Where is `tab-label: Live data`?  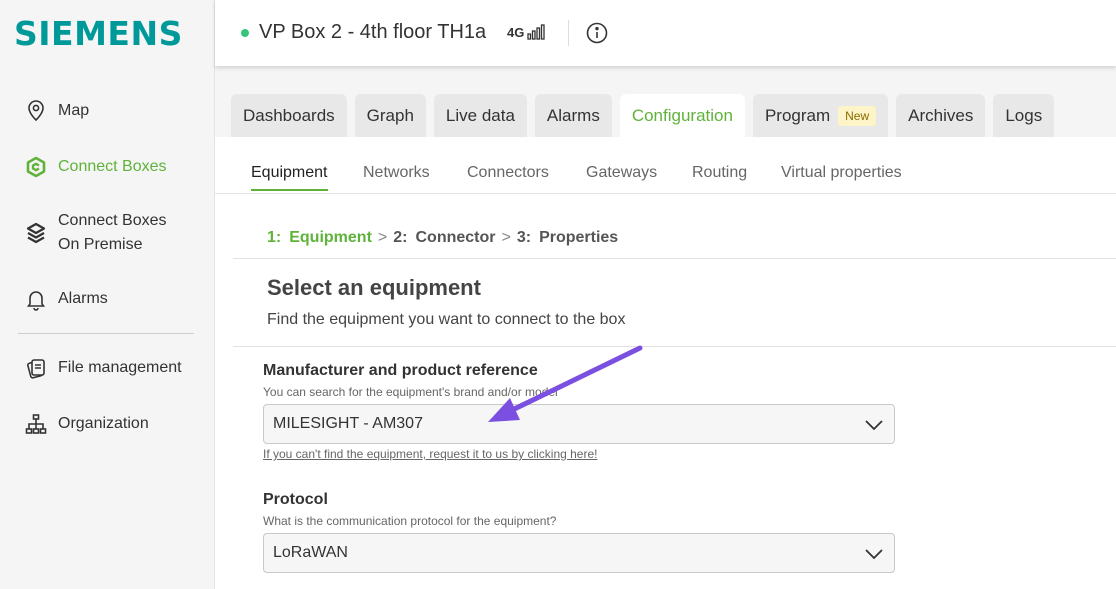 tab-label: Live data is located at coordinates (480, 115).